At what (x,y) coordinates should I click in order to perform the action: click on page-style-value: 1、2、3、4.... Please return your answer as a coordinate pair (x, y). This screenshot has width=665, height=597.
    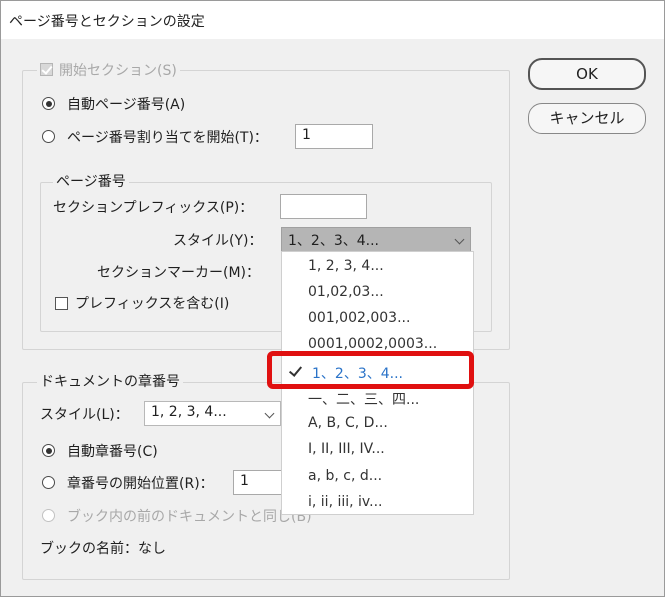
    Looking at the image, I should click on (333, 241).